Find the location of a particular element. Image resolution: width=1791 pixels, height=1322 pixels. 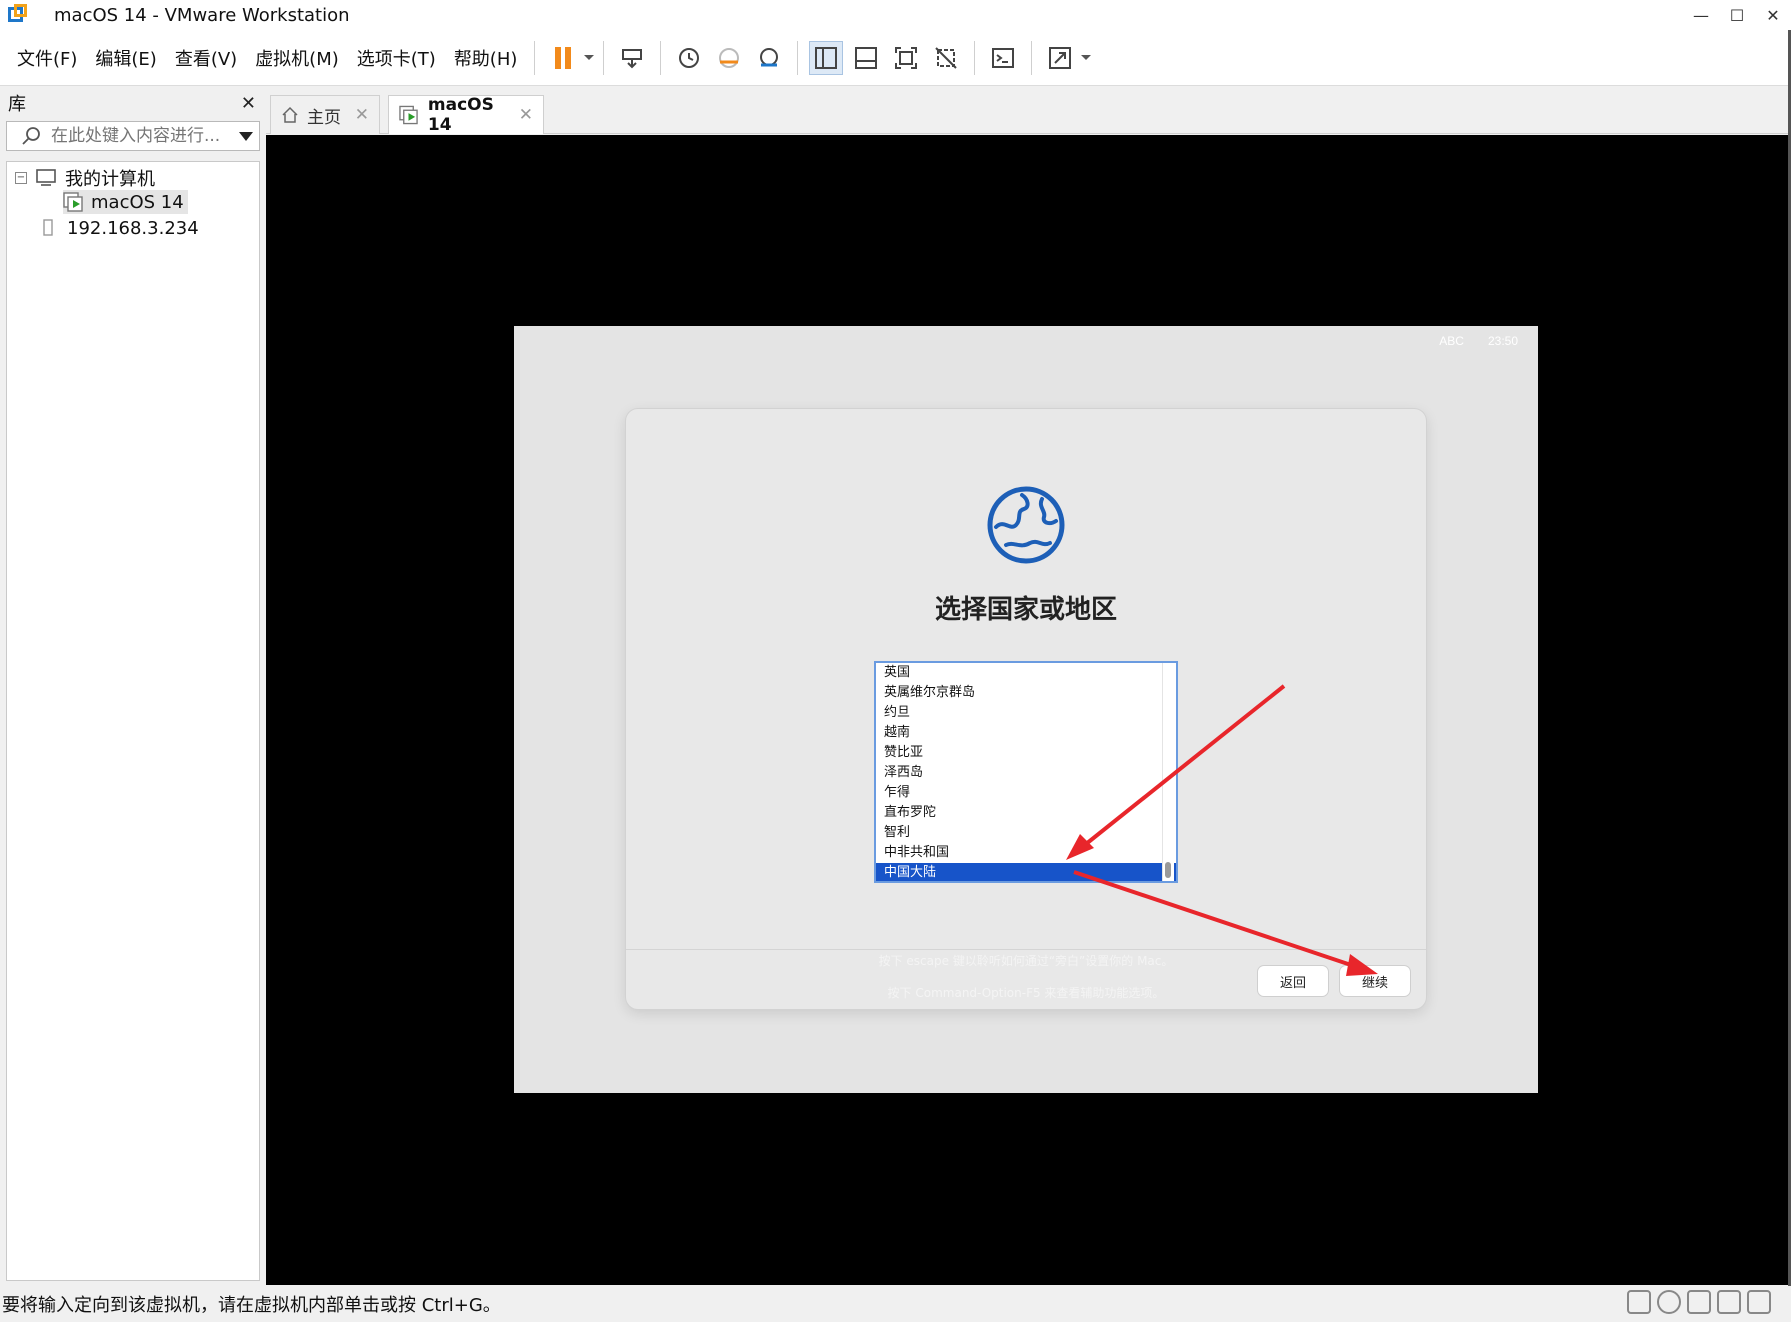

collapse-toggle-icon: − is located at coordinates (21, 178).